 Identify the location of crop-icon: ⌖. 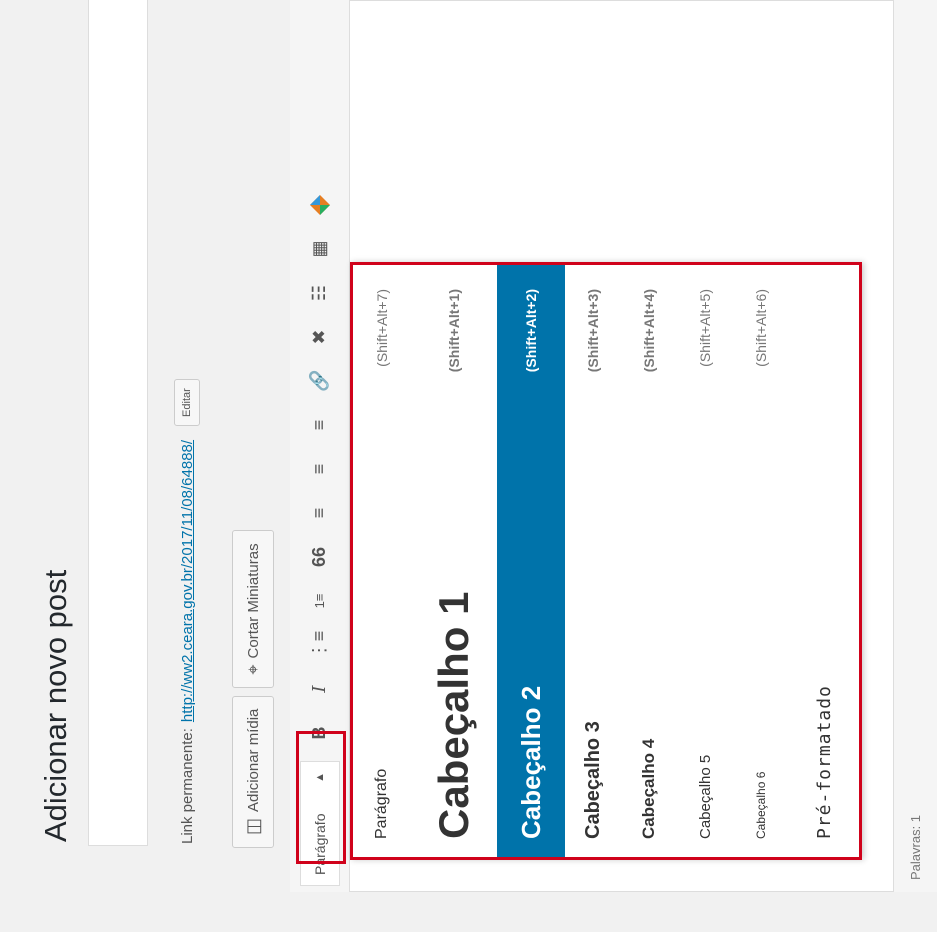
(252, 669).